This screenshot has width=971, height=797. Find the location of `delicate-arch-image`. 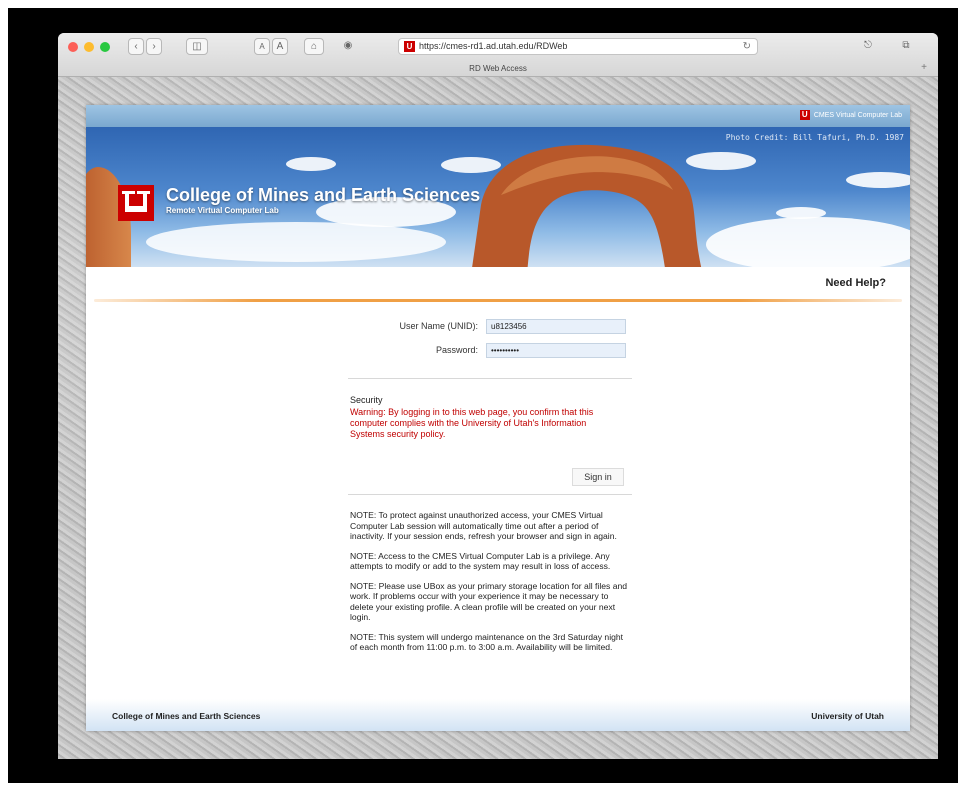

delicate-arch-image is located at coordinates (587, 205).